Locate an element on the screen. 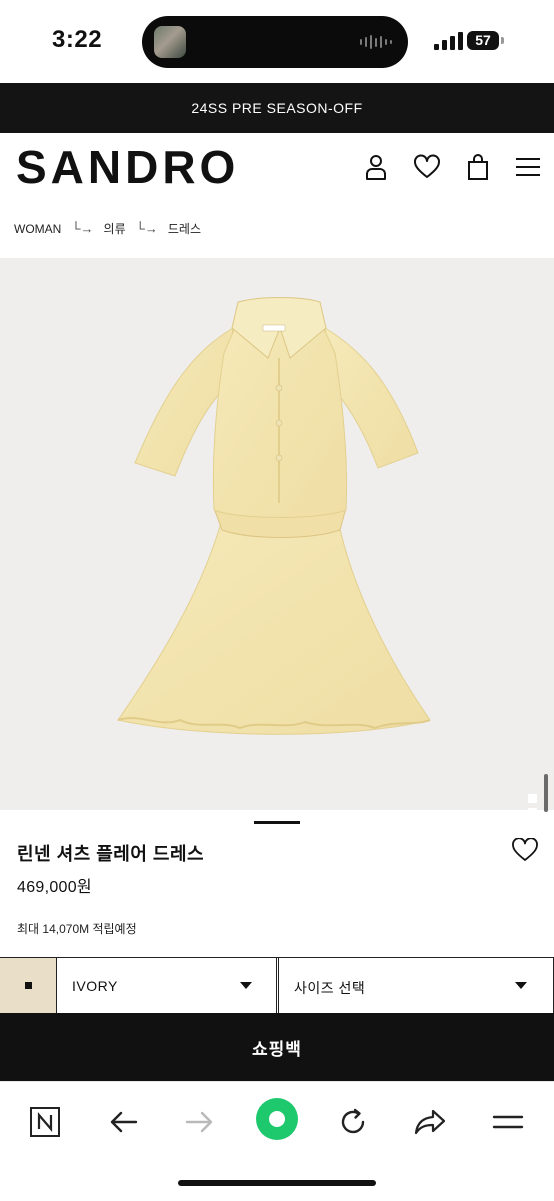 The image size is (554, 1201). back-arrow-icon is located at coordinates (123, 1122).